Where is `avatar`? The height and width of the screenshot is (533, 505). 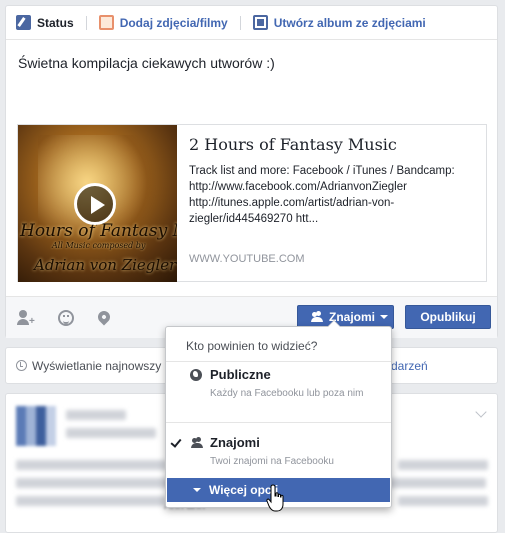 avatar is located at coordinates (36, 426).